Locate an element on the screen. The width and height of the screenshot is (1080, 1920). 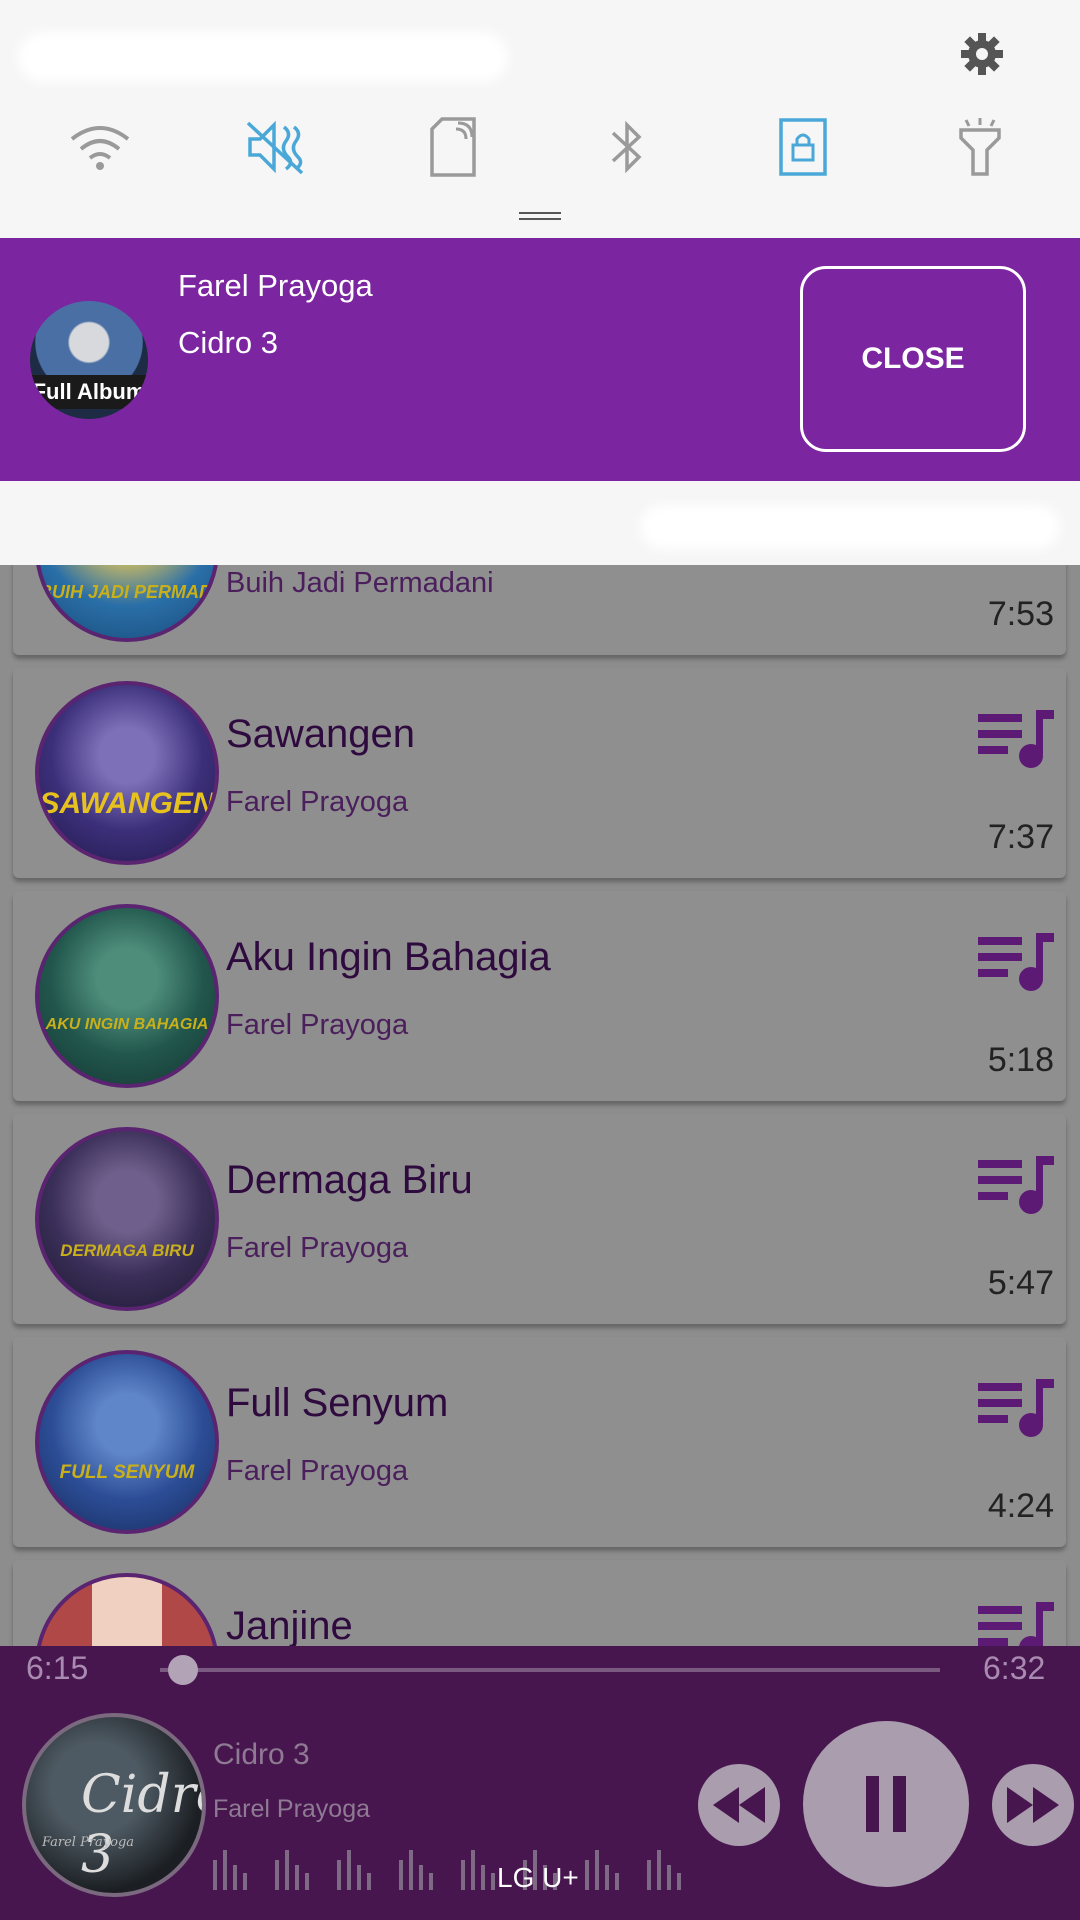
bluetooth-toggle is located at coordinates (627, 147).